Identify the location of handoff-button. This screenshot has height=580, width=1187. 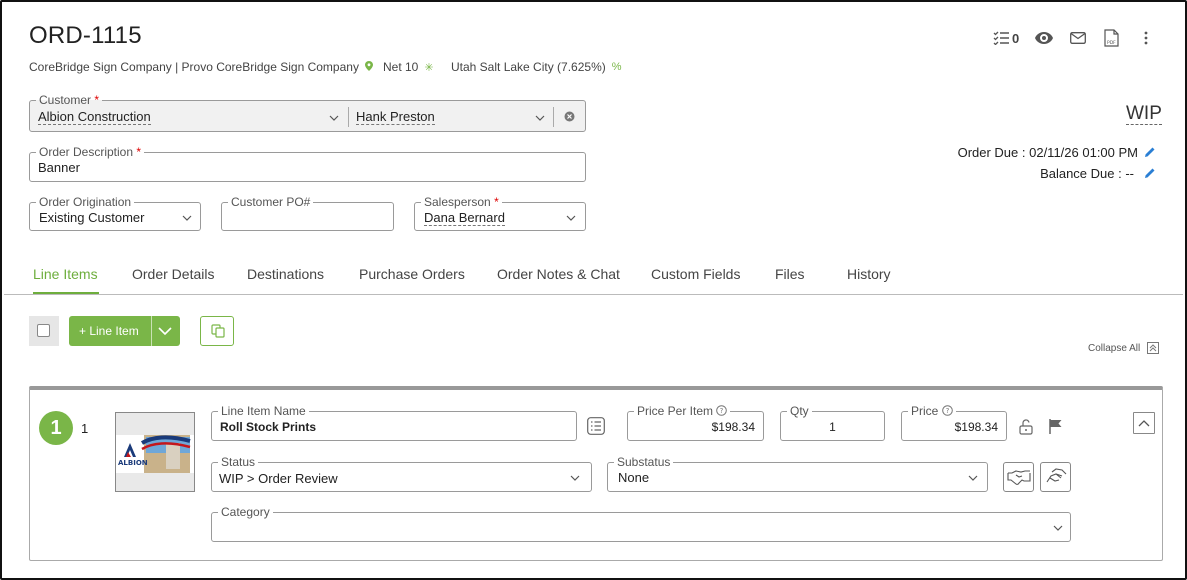
(1055, 477).